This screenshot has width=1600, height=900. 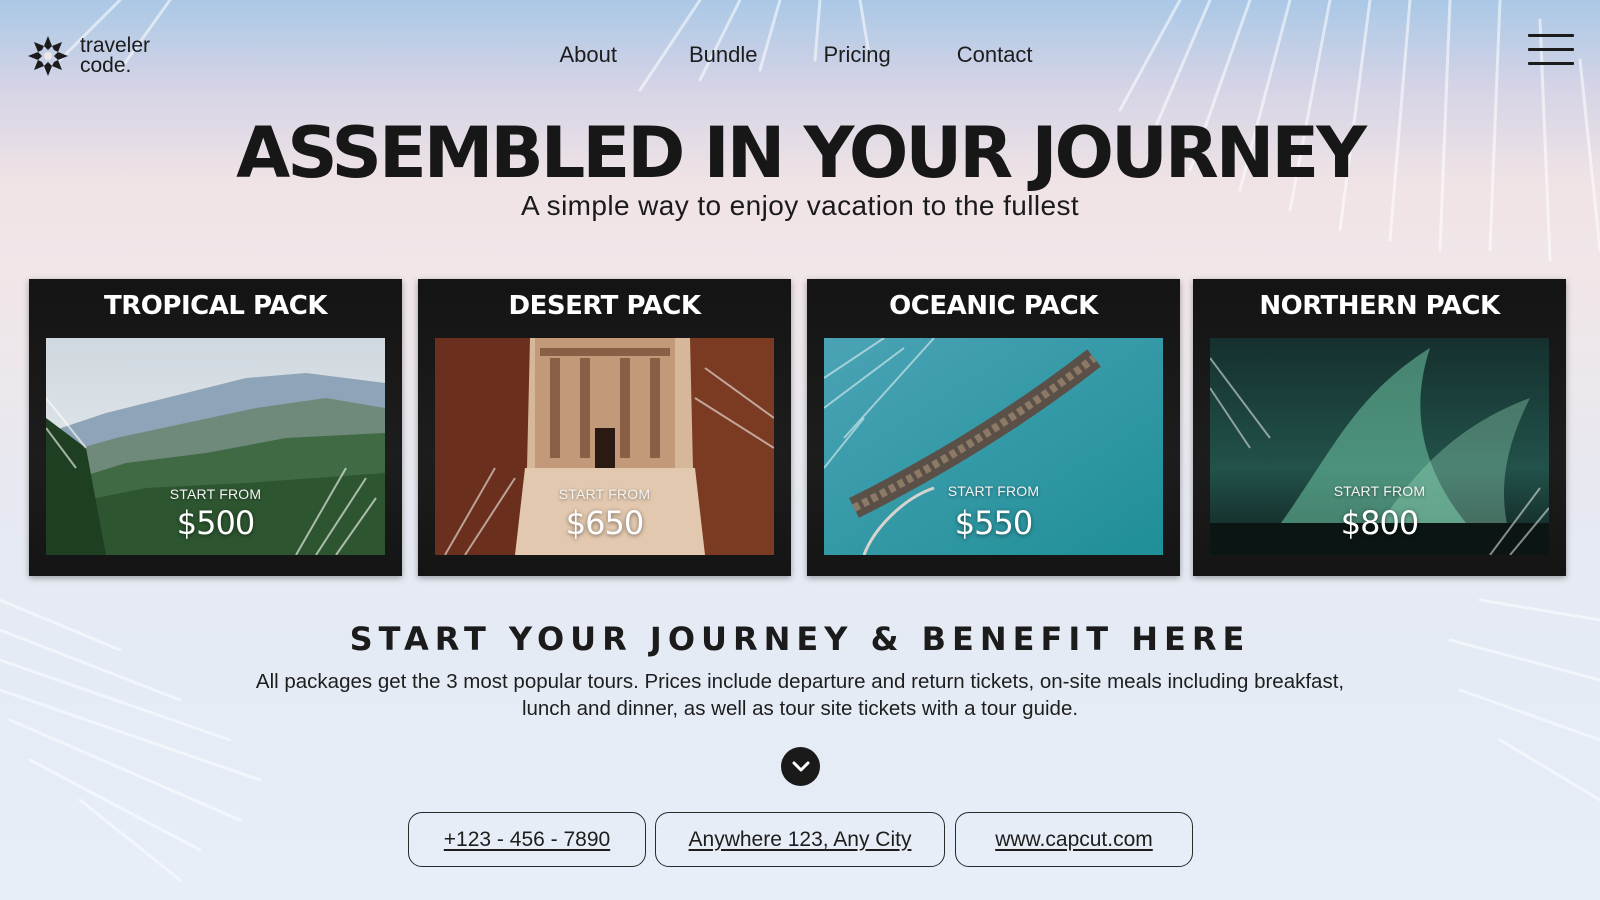 What do you see at coordinates (993, 306) in the screenshot?
I see `package-title: OCEANIC PACK` at bounding box center [993, 306].